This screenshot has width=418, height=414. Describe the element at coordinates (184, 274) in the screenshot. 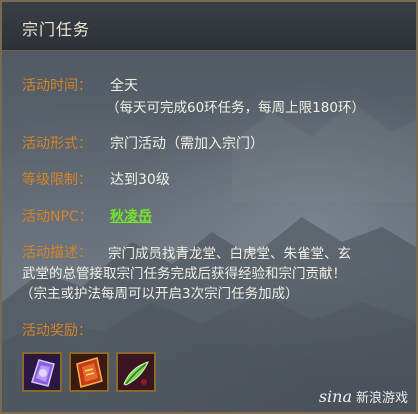

I see `description-line-2: 武堂的总管接取宗门任务完成后获得经验和宗门贡献！` at that location.